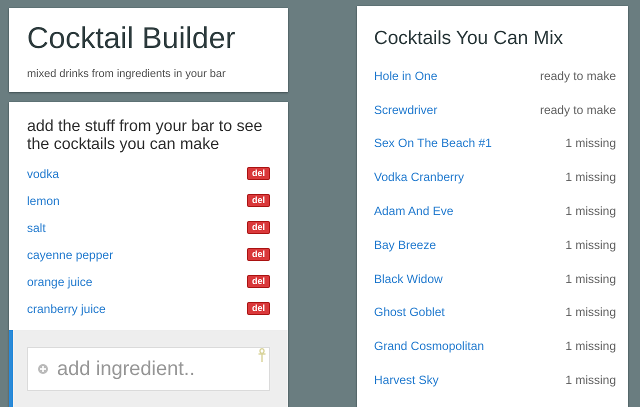  I want to click on ankh-icon, so click(262, 355).